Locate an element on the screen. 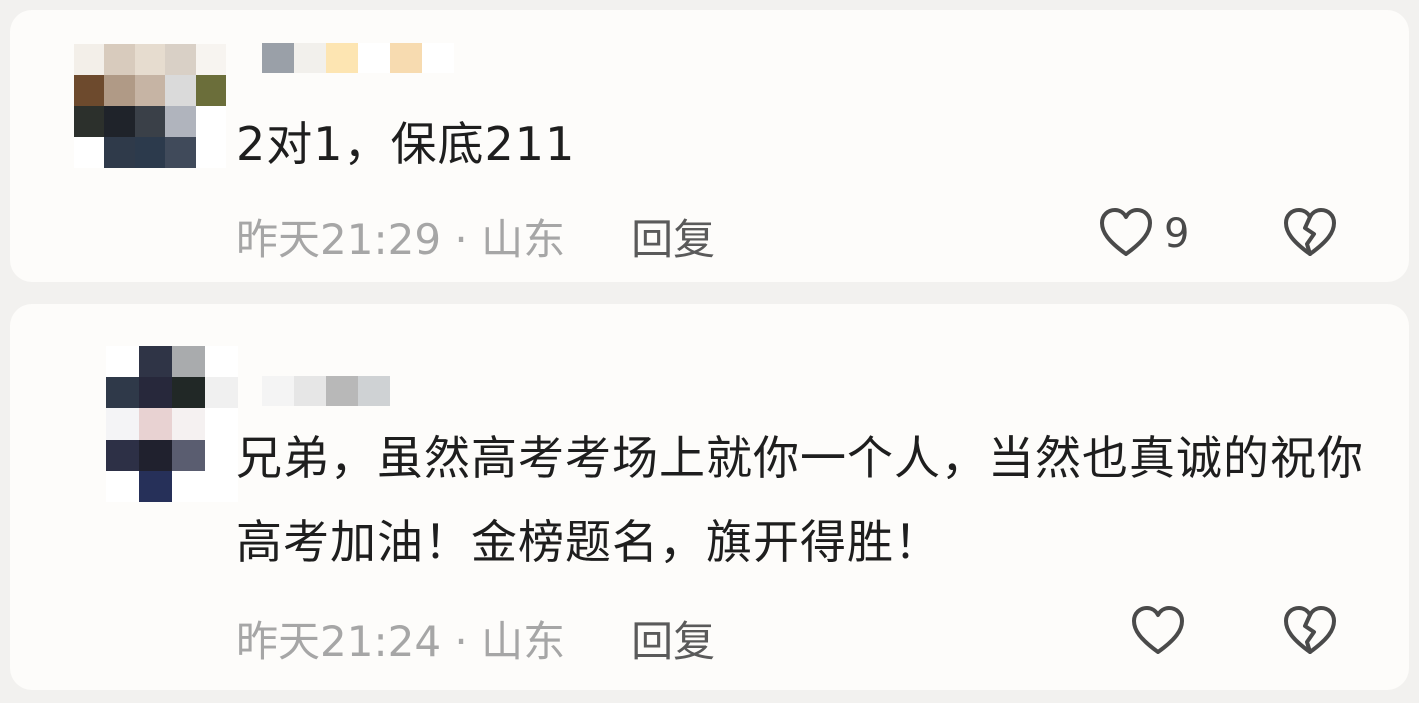 Image resolution: width=1419 pixels, height=703 pixels. comment-text: 2对1，保底211 is located at coordinates (406, 144).